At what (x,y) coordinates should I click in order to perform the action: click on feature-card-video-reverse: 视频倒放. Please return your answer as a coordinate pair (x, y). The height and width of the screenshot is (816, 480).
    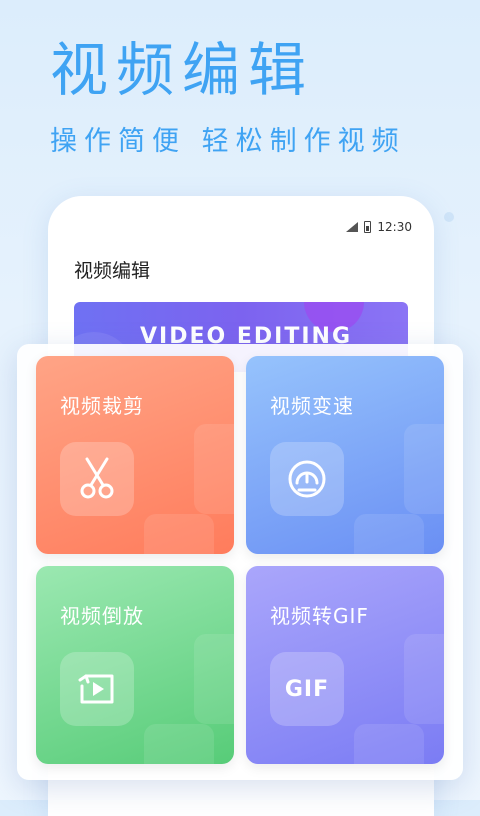
    Looking at the image, I should click on (135, 665).